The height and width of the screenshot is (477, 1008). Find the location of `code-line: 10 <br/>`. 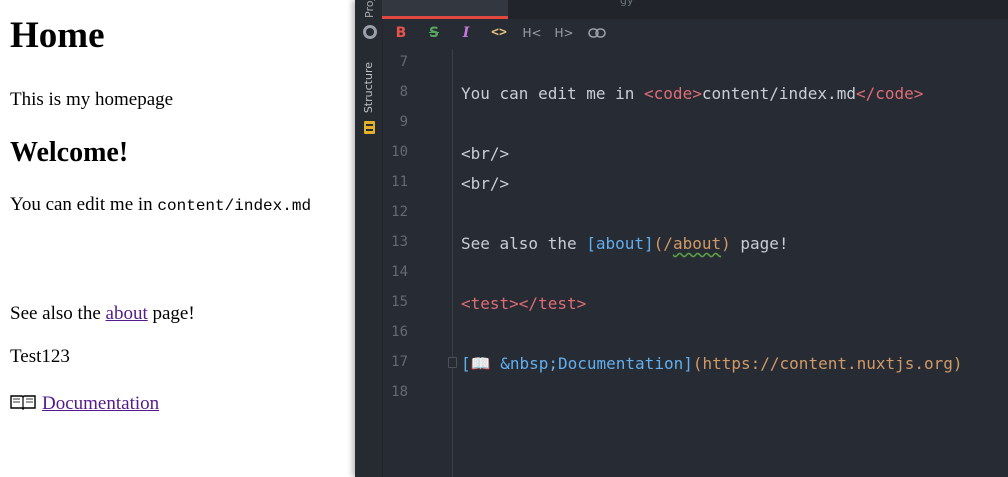

code-line: 10 <br/> is located at coordinates (681, 153).